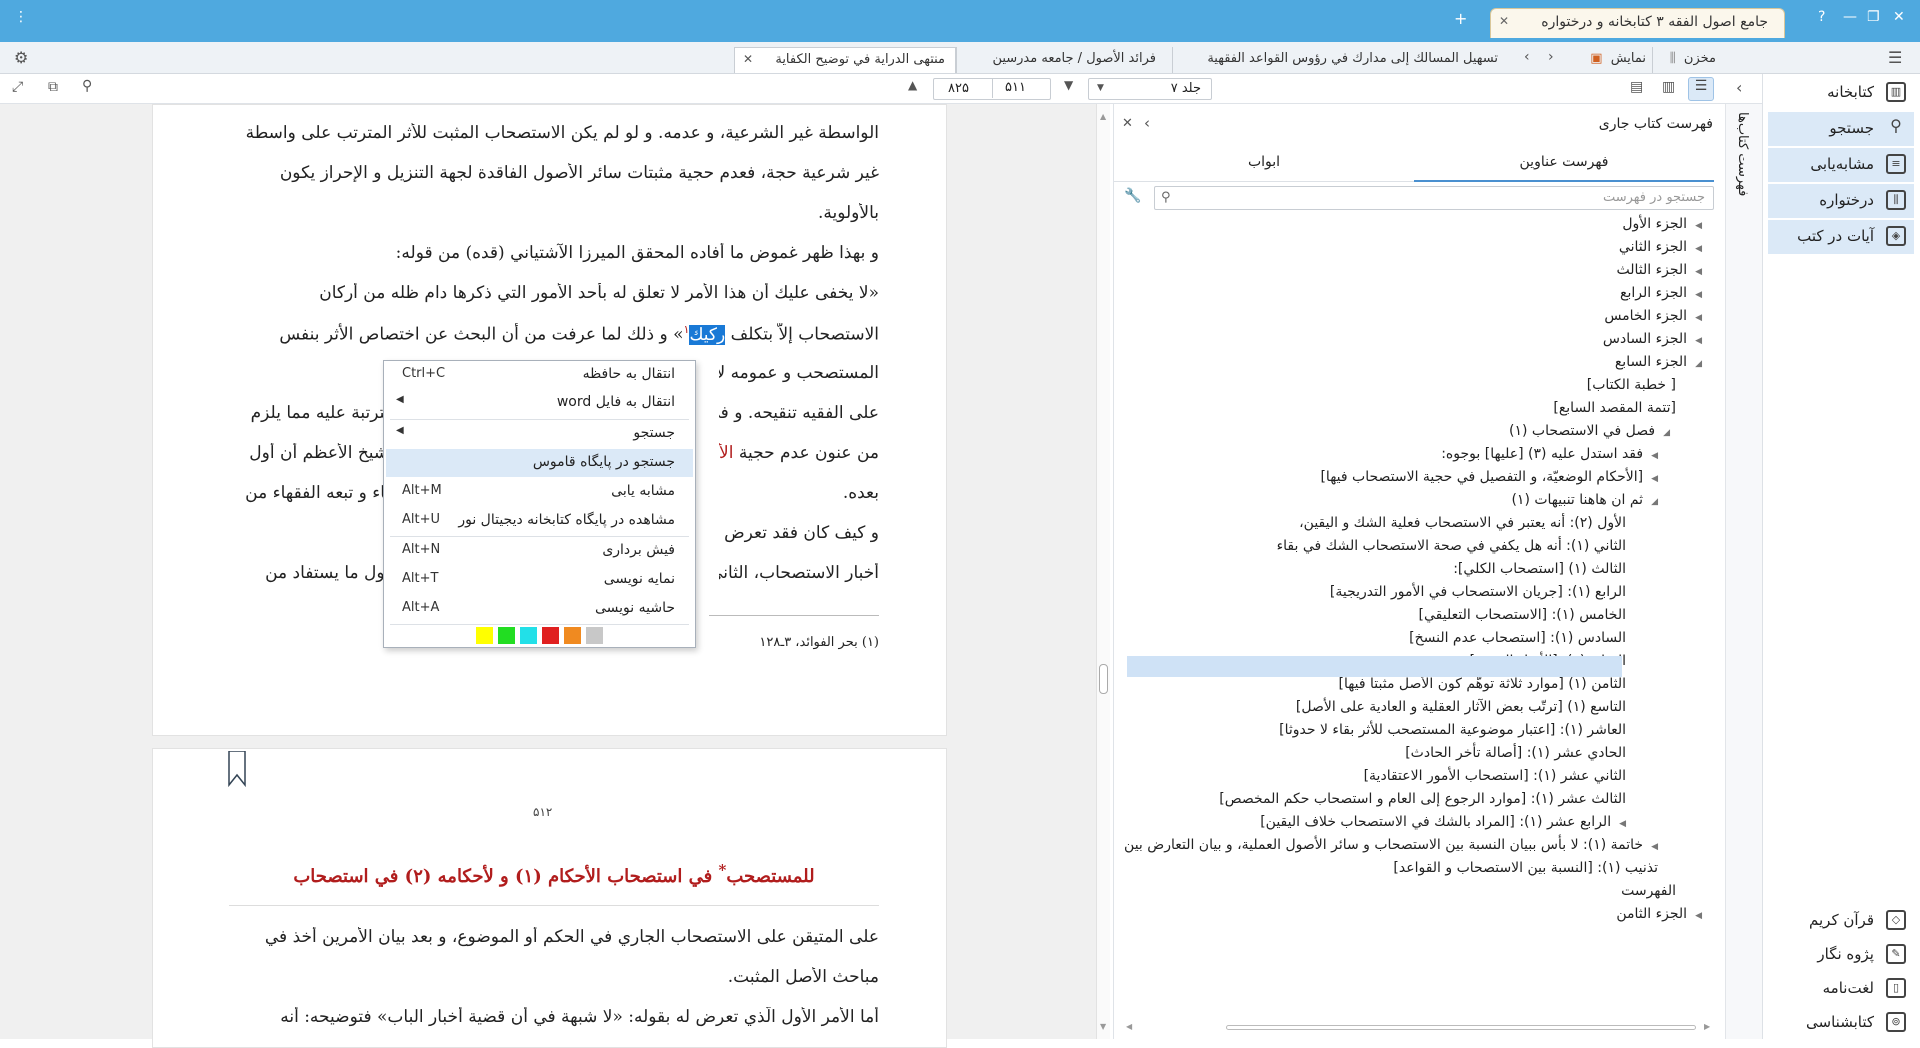  I want to click on layout-double-icon: ▥, so click(1668, 87).